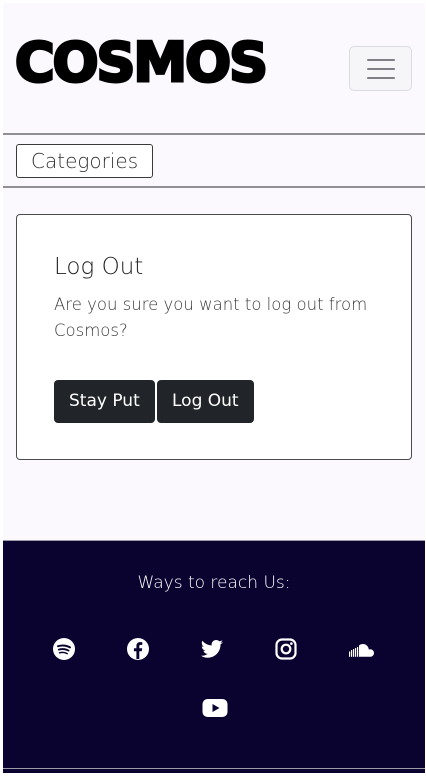  I want to click on categories-button: Categories, so click(85, 161).